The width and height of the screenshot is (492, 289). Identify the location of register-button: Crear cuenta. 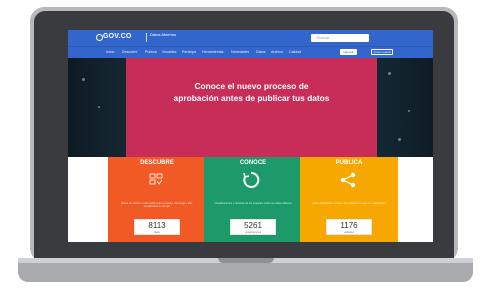
(382, 52).